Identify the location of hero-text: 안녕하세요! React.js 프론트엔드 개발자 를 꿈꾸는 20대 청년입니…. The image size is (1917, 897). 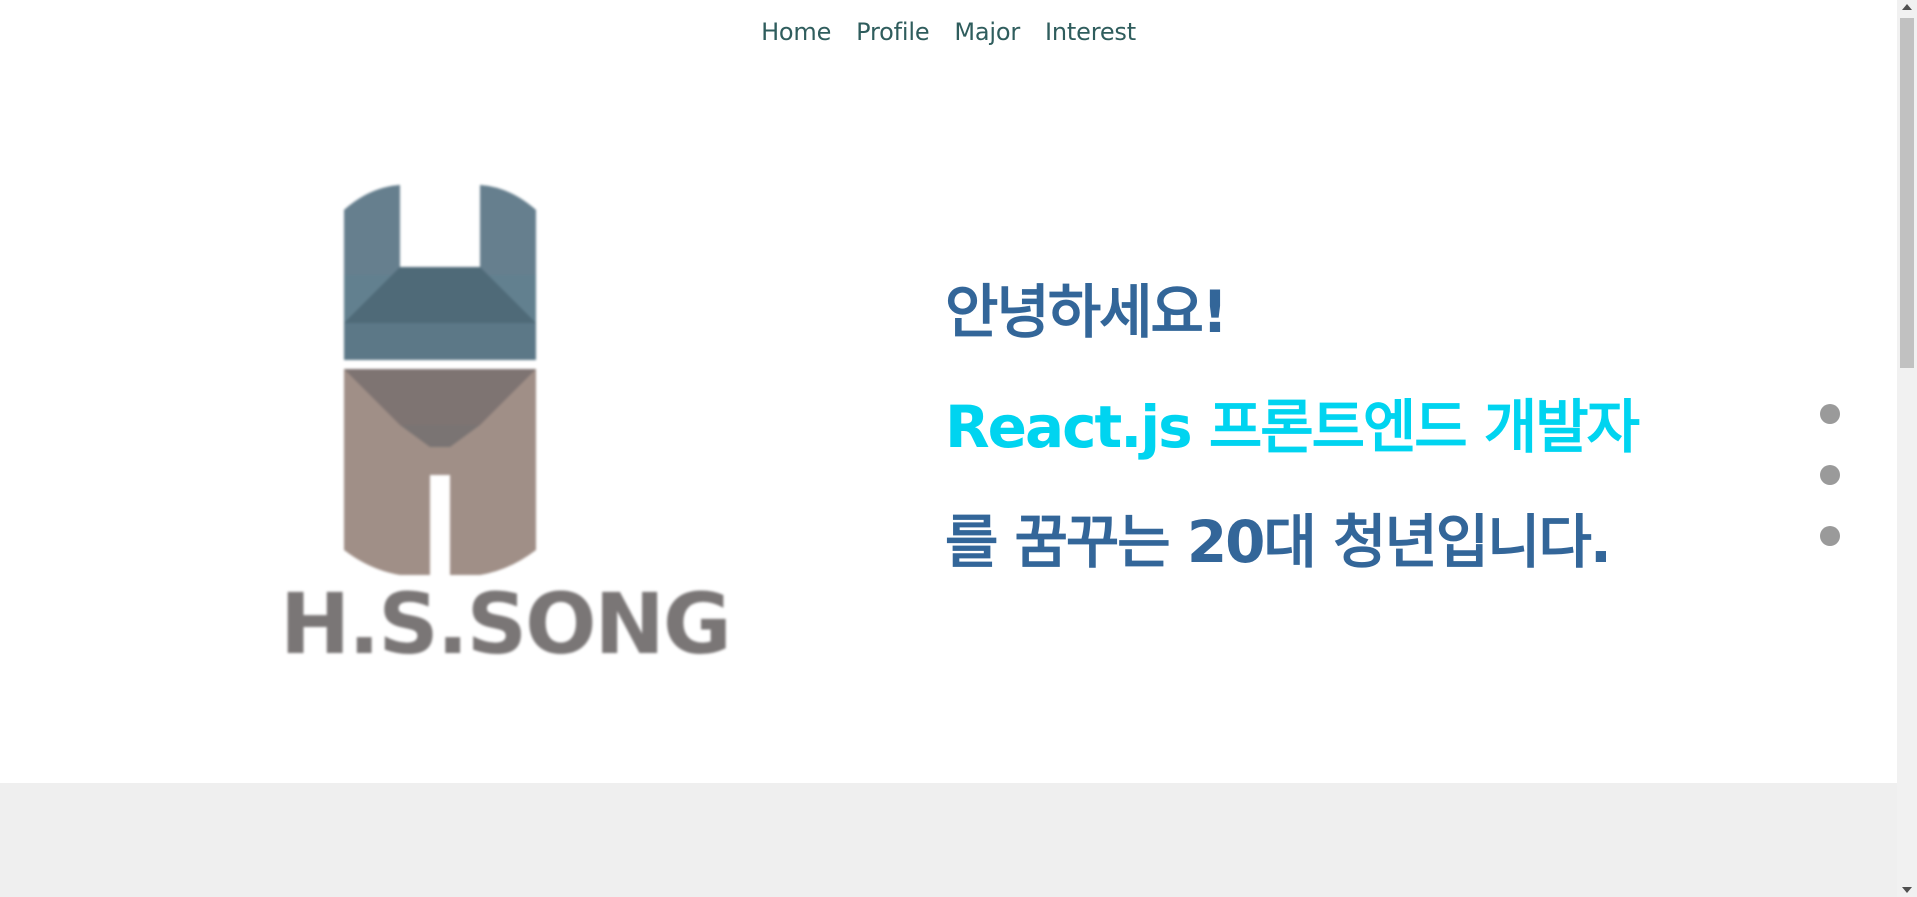
(1292, 427).